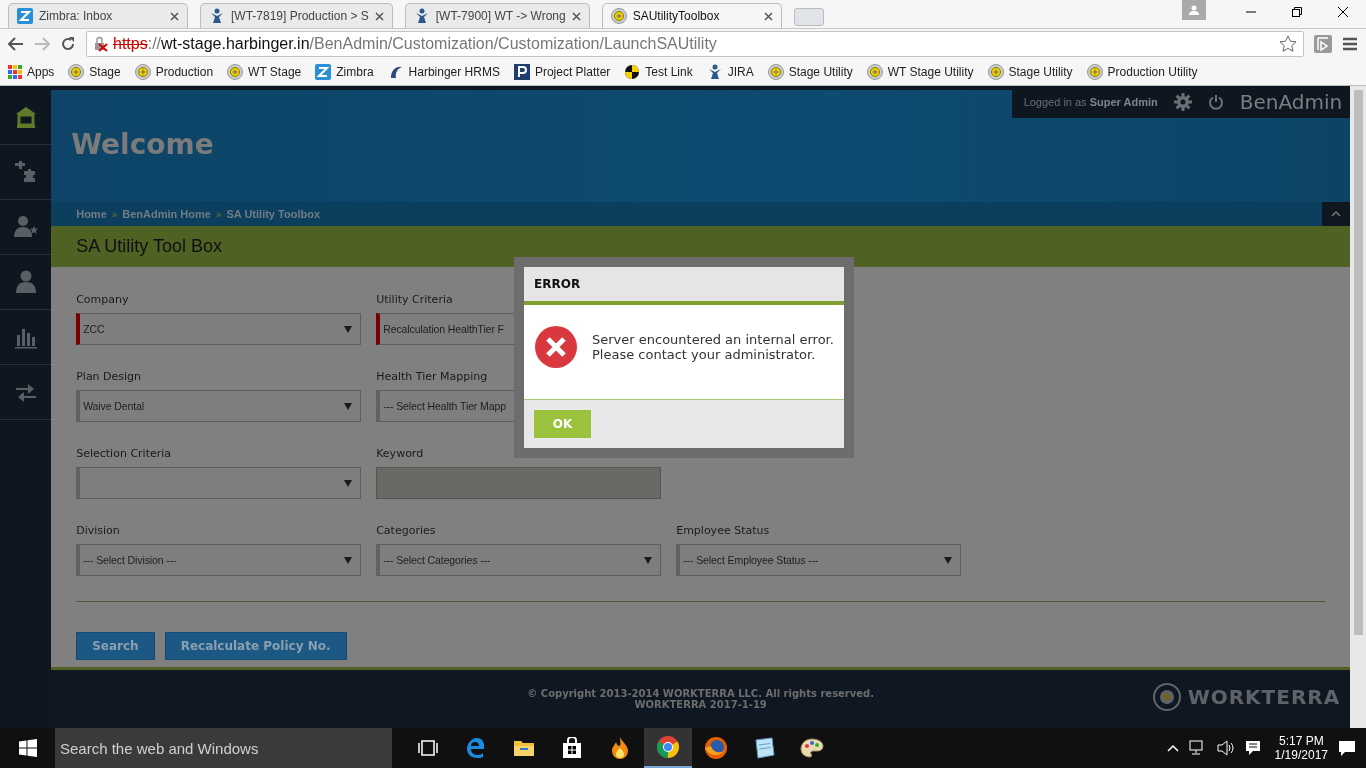 The width and height of the screenshot is (1366, 768). Describe the element at coordinates (704, 354) in the screenshot. I see `error-message: Please contact your administrator.` at that location.